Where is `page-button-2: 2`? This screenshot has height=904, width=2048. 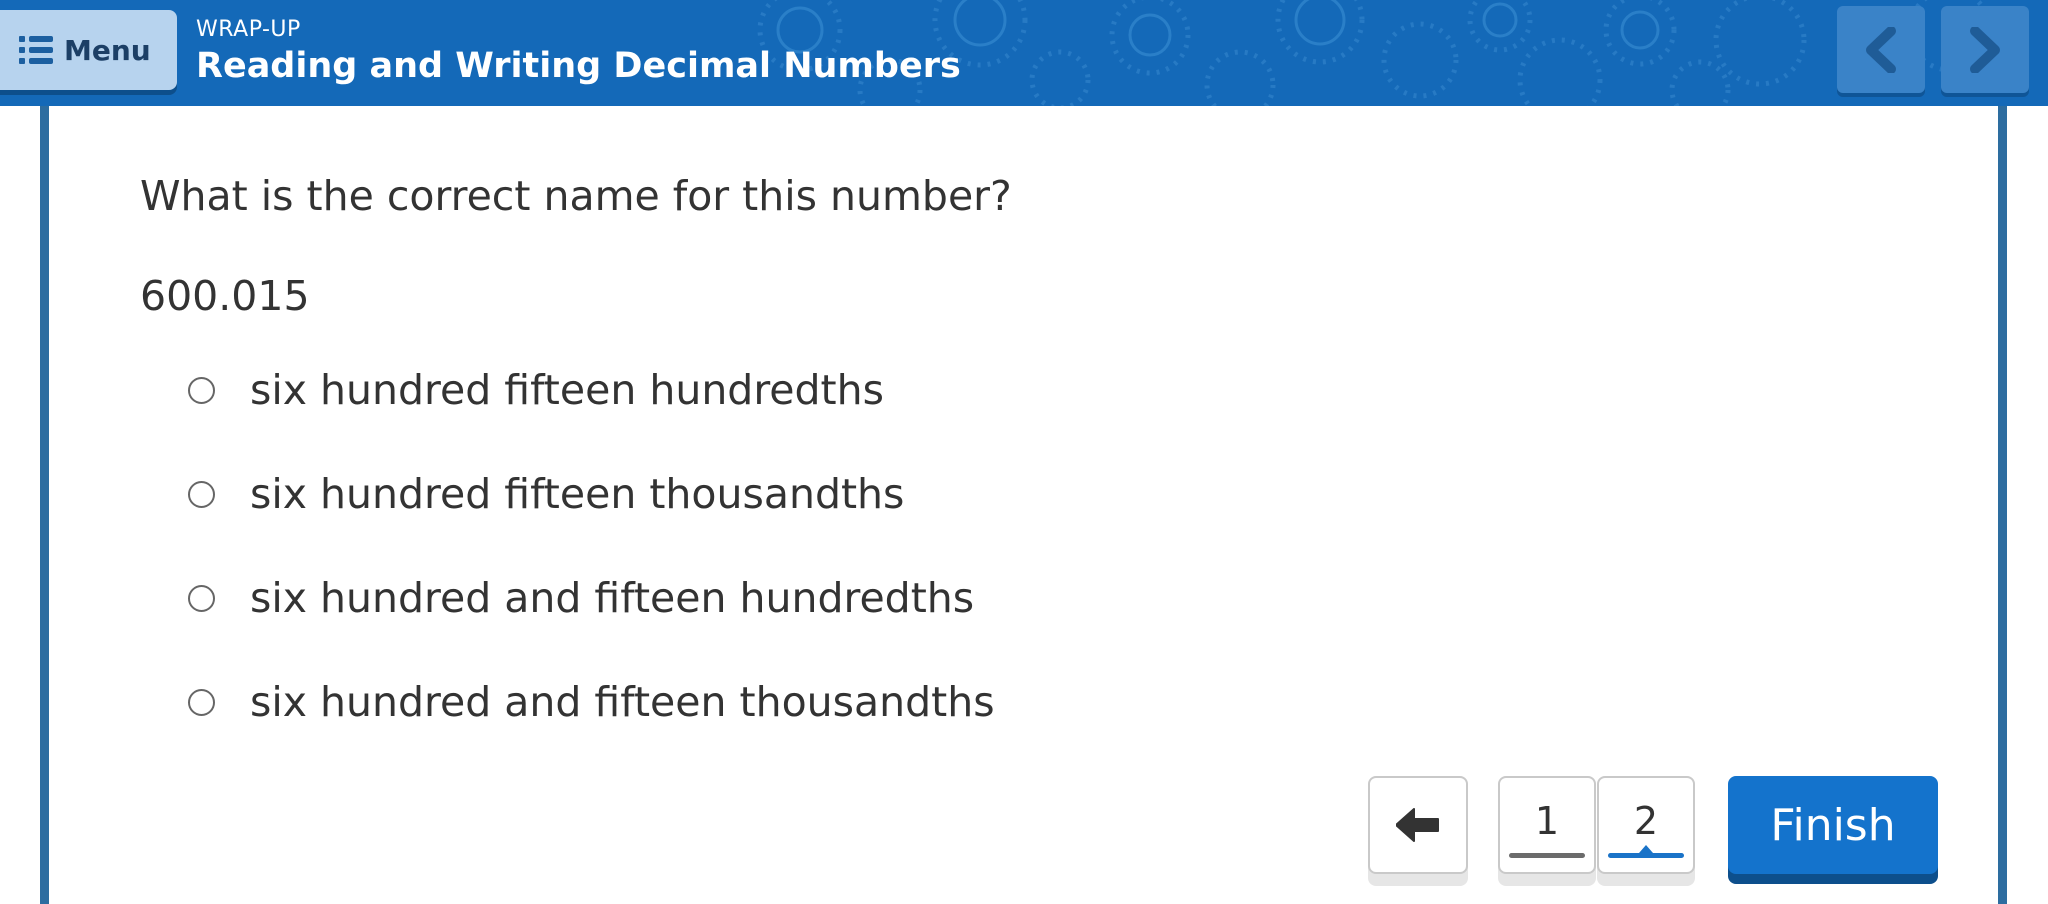
page-button-2: 2 is located at coordinates (1646, 825).